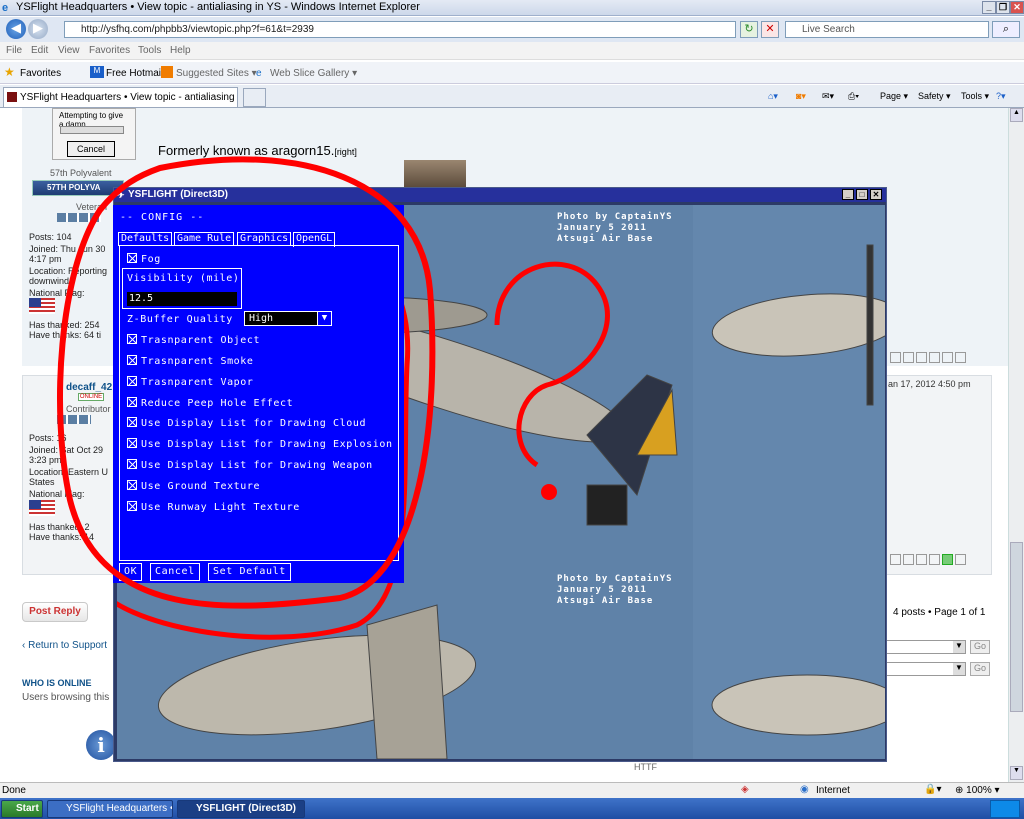 Image resolution: width=1024 pixels, height=819 pixels. Describe the element at coordinates (925, 669) in the screenshot. I see `sort-select: ▼` at that location.